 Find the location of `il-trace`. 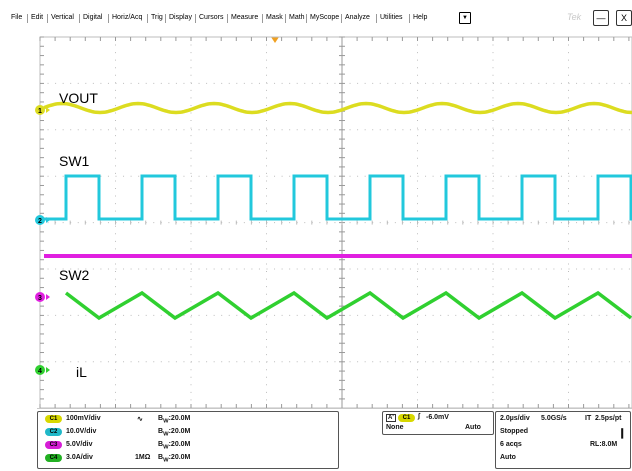

il-trace is located at coordinates (348, 305).